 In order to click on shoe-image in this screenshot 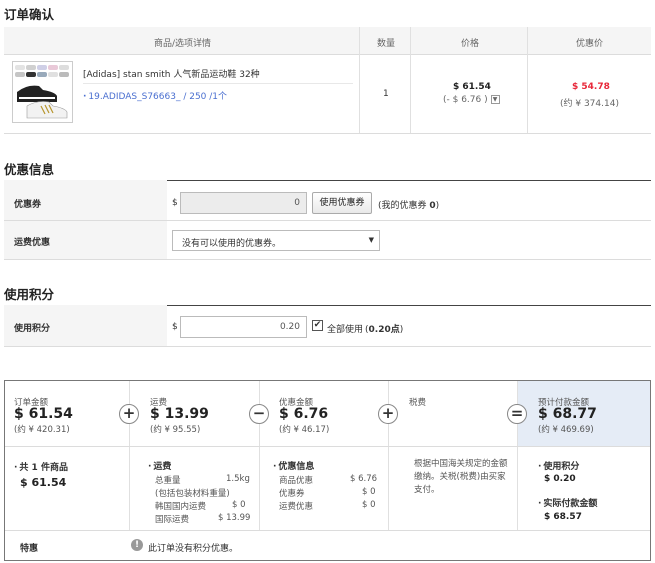, I will do `click(42, 92)`.